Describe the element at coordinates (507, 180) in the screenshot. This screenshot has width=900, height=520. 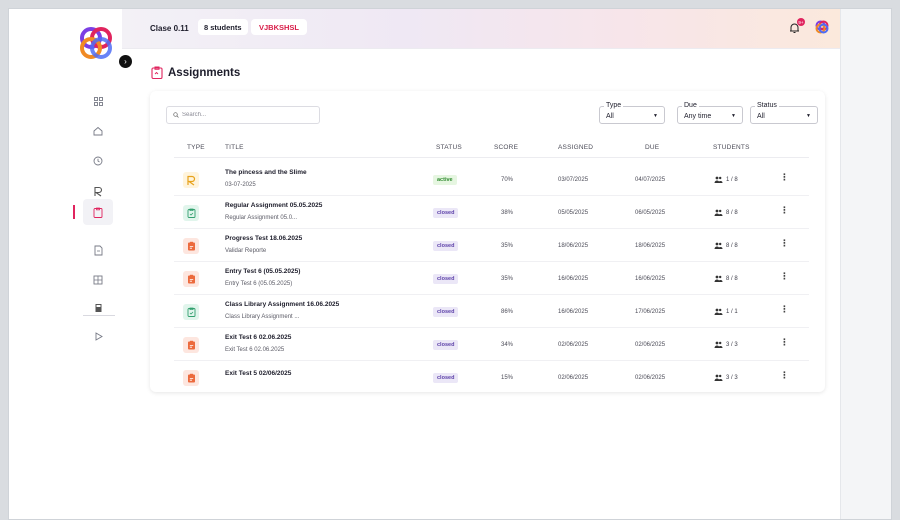
I see `score-value: 70%` at that location.